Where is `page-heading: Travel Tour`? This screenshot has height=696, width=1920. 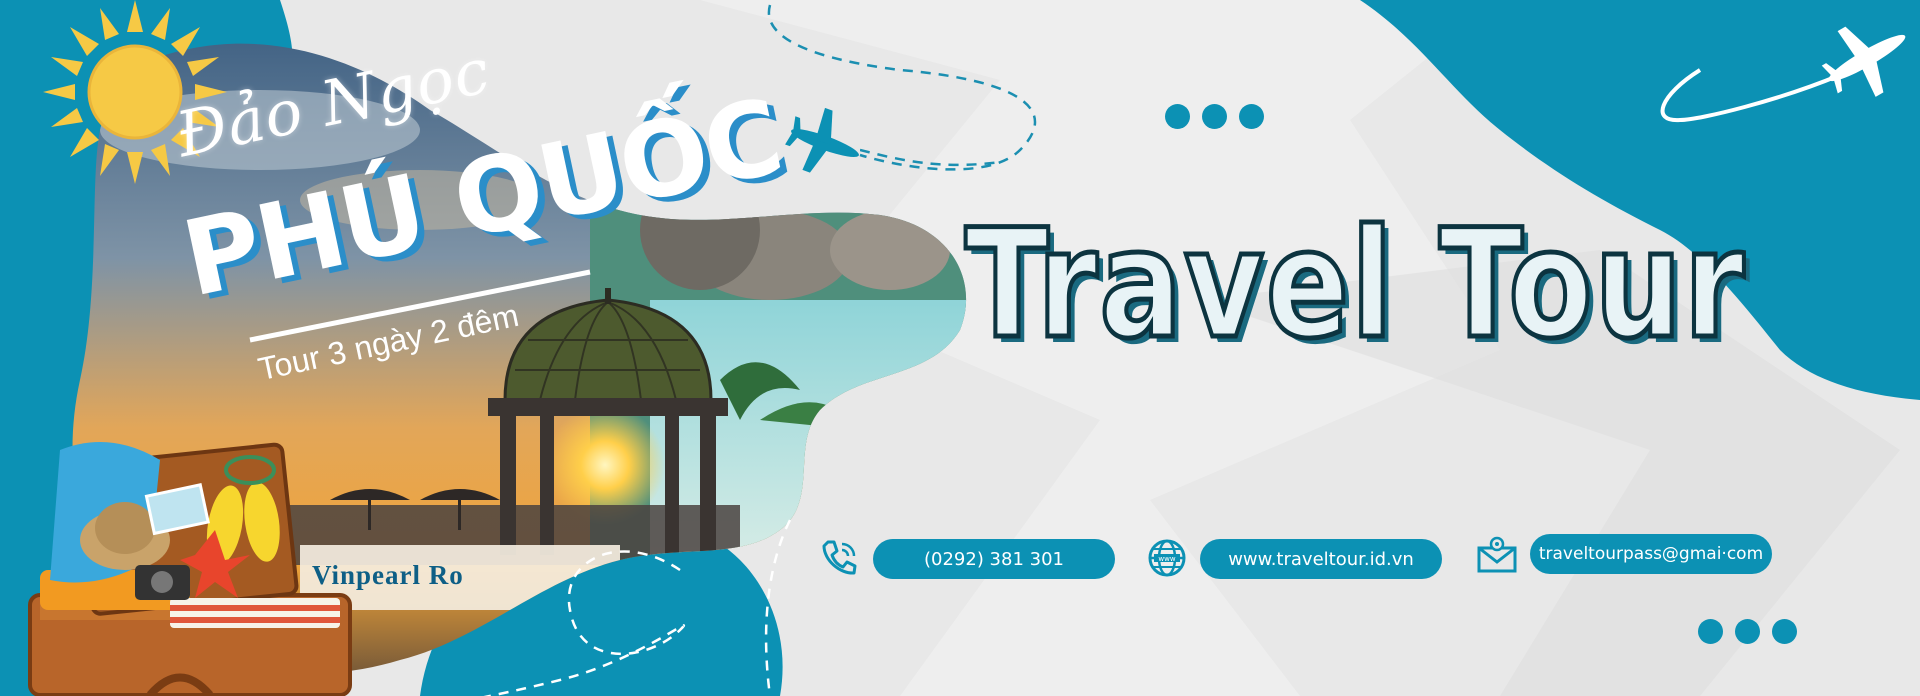
page-heading: Travel Tour is located at coordinates (1354, 285).